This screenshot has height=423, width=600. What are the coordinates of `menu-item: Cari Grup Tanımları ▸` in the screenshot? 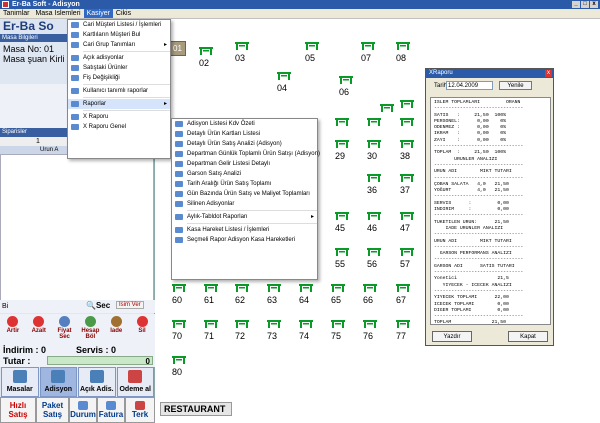 It's located at (119, 45).